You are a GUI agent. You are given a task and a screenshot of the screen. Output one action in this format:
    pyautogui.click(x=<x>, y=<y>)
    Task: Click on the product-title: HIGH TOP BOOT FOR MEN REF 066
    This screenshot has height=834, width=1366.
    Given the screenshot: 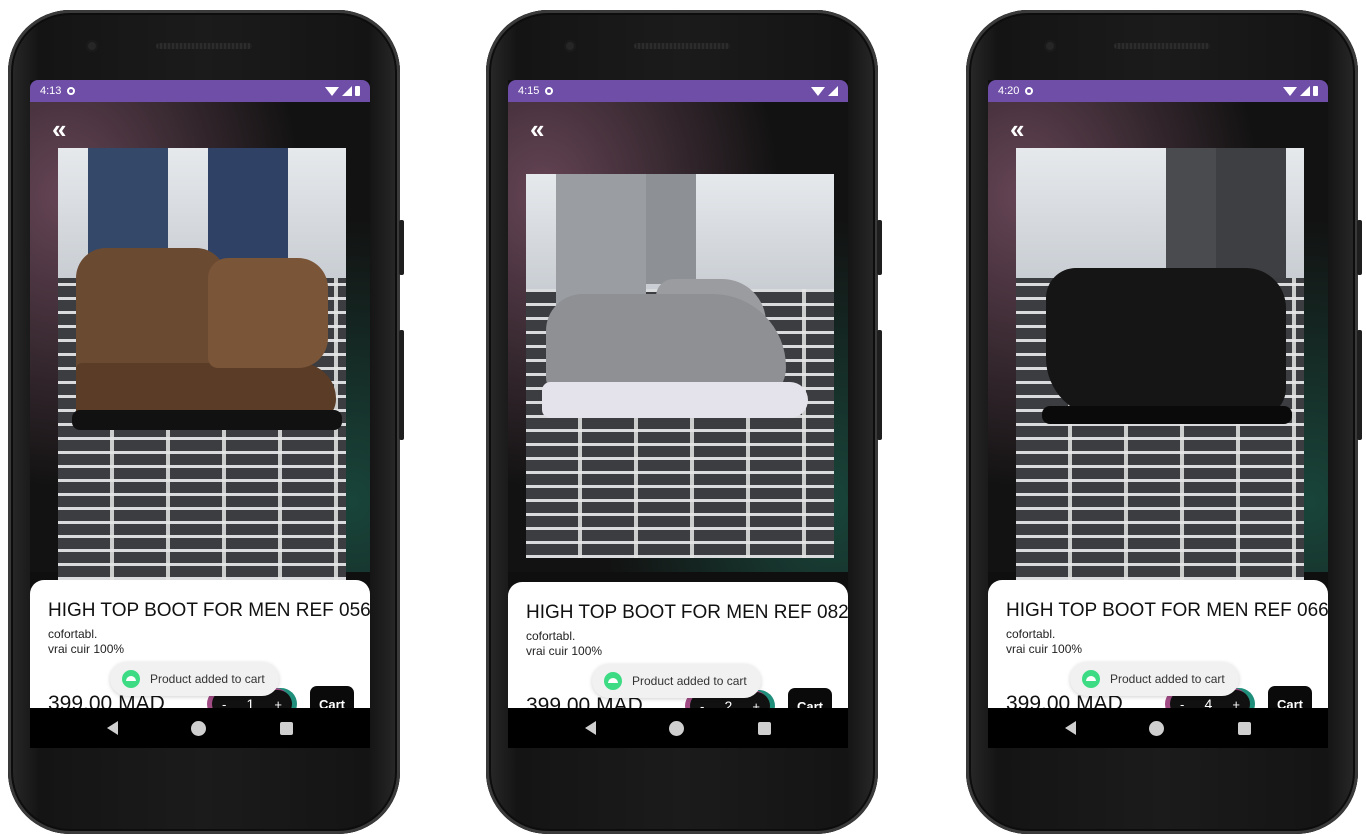 What is the action you would take?
    pyautogui.click(x=1167, y=610)
    